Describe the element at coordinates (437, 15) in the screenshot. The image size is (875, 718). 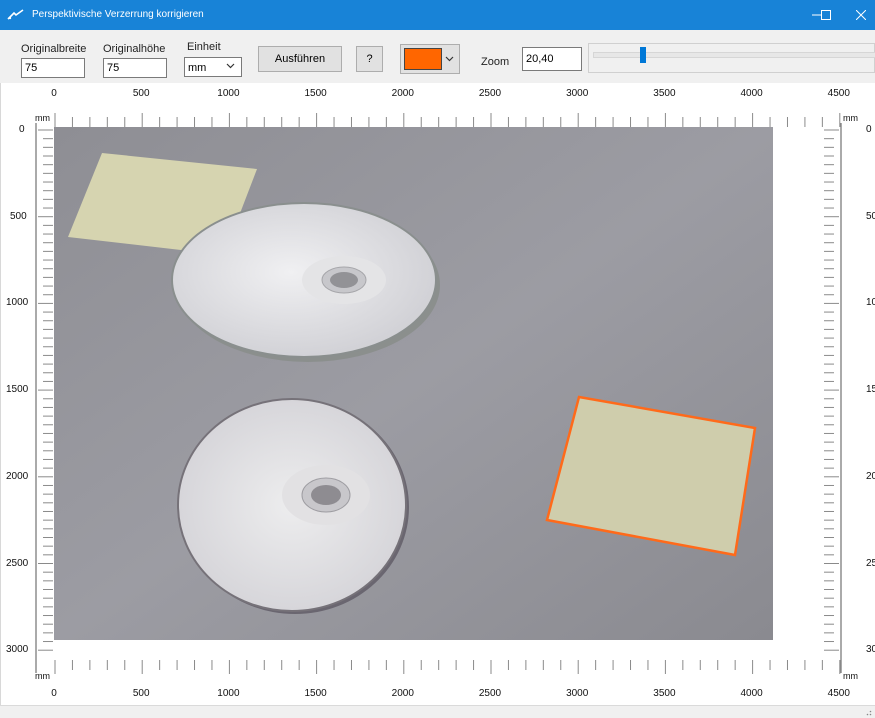
I see `title-bar: Perspektivische Verzerrung korrigieren` at that location.